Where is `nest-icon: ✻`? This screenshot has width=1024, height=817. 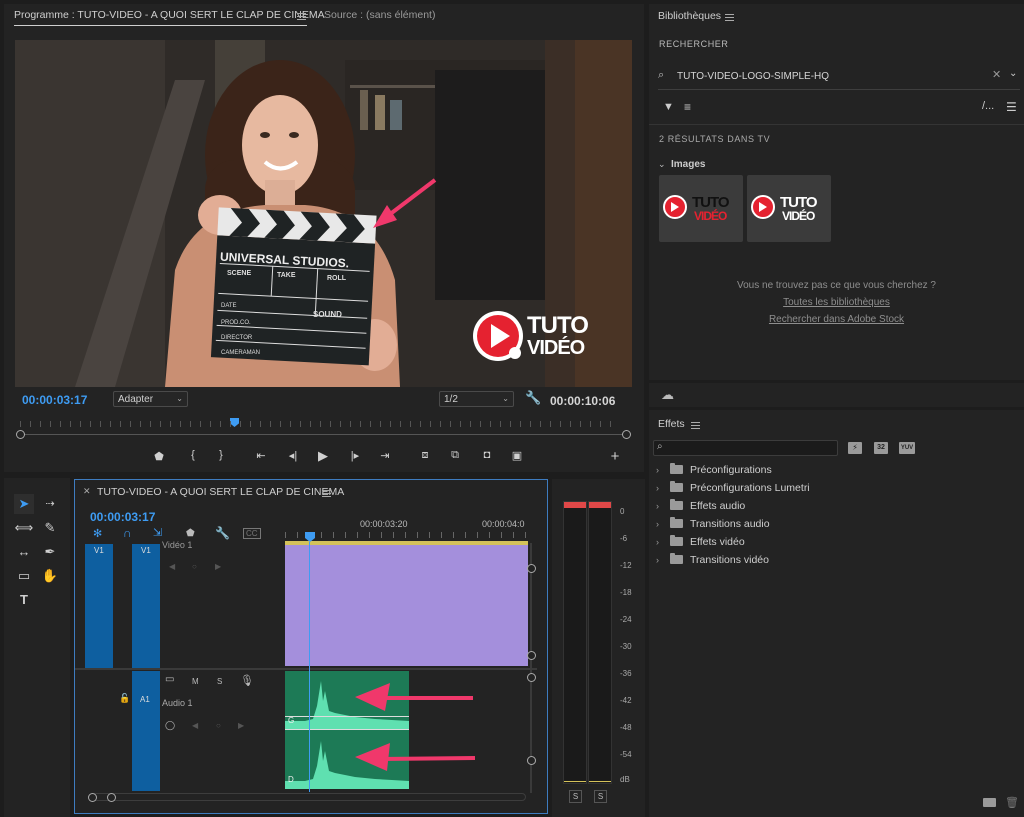
nest-icon: ✻ is located at coordinates (97, 533).